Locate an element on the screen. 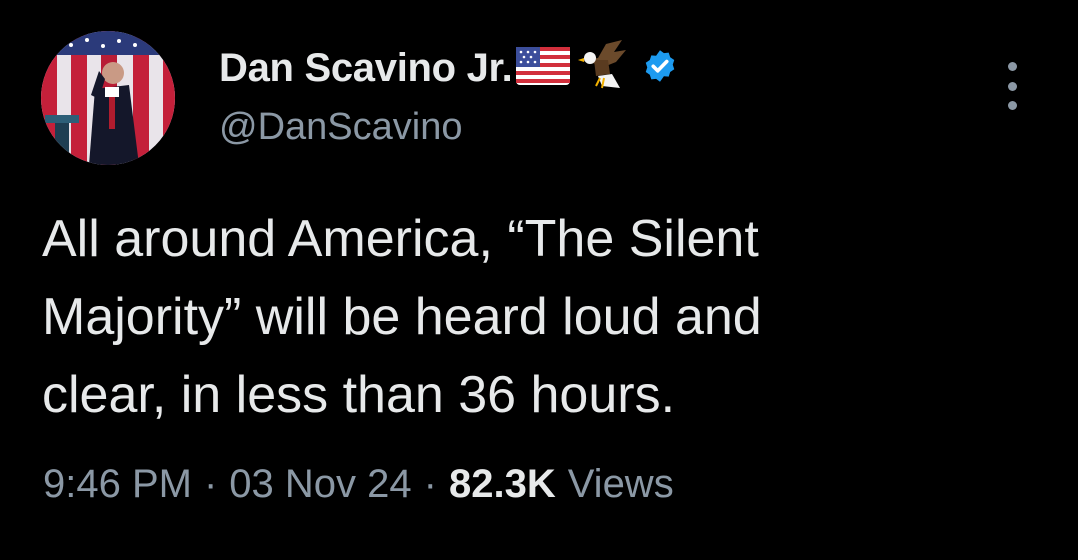  tweet-meta: 9:46 PM · 03 Nov 24 · 82.3K Views is located at coordinates (358, 484).